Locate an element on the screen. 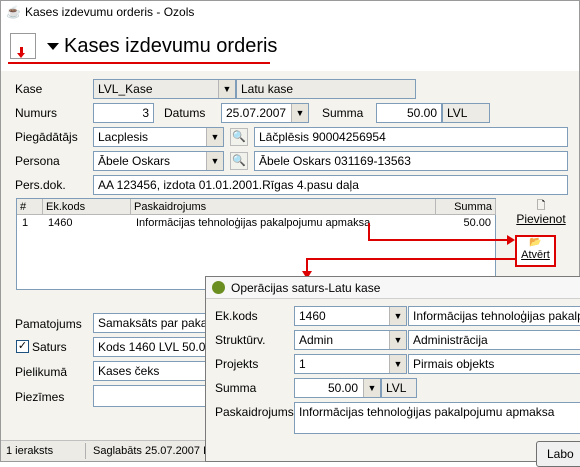 Image resolution: width=580 pixels, height=467 pixels. dialog-summa-currency: LVL is located at coordinates (399, 388).